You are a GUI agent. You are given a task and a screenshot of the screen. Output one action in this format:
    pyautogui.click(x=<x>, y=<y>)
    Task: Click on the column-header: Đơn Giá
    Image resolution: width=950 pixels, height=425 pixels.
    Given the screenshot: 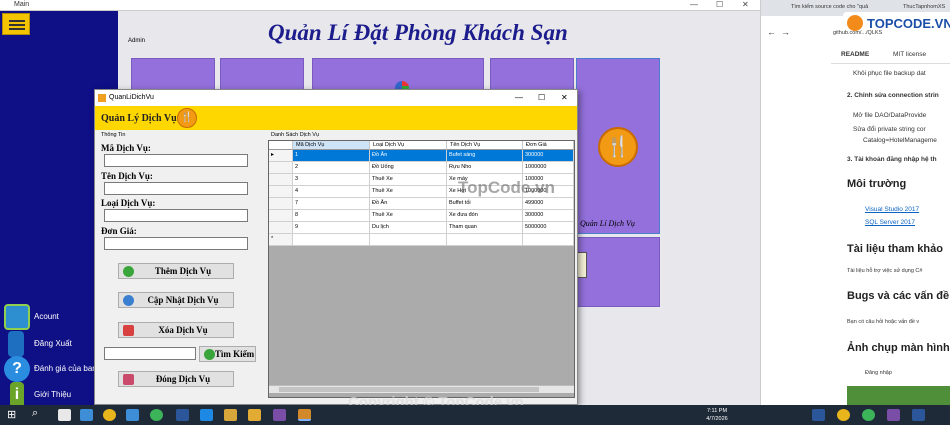 What is the action you would take?
    pyautogui.click(x=548, y=145)
    